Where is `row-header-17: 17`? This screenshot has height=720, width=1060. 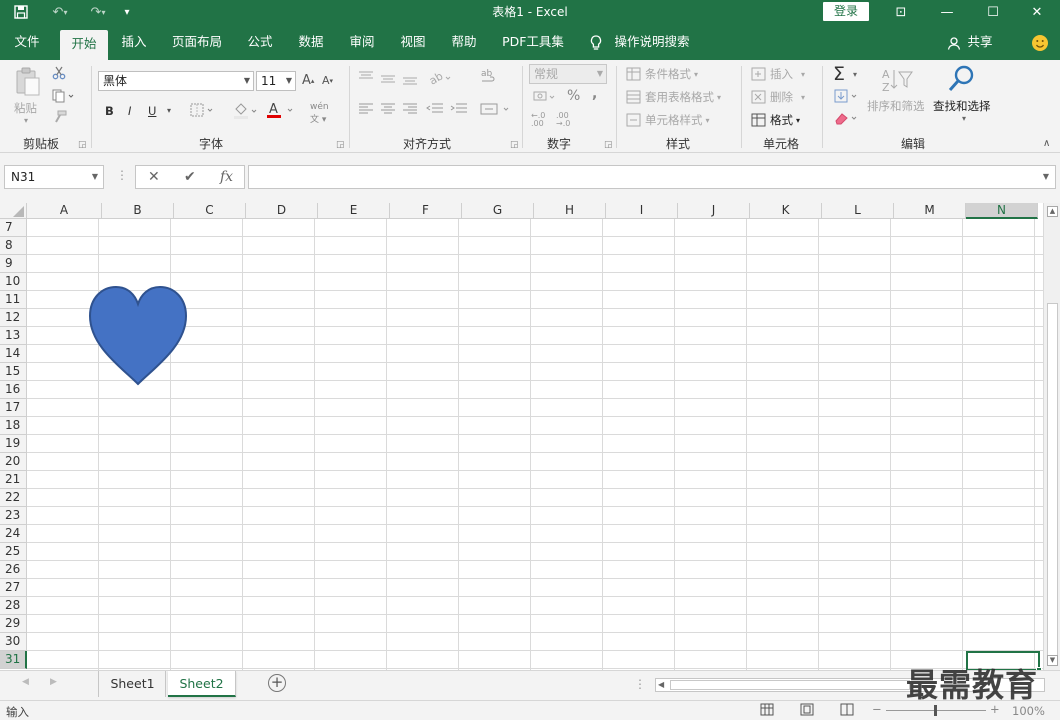
row-header-17: 17 is located at coordinates (13, 408).